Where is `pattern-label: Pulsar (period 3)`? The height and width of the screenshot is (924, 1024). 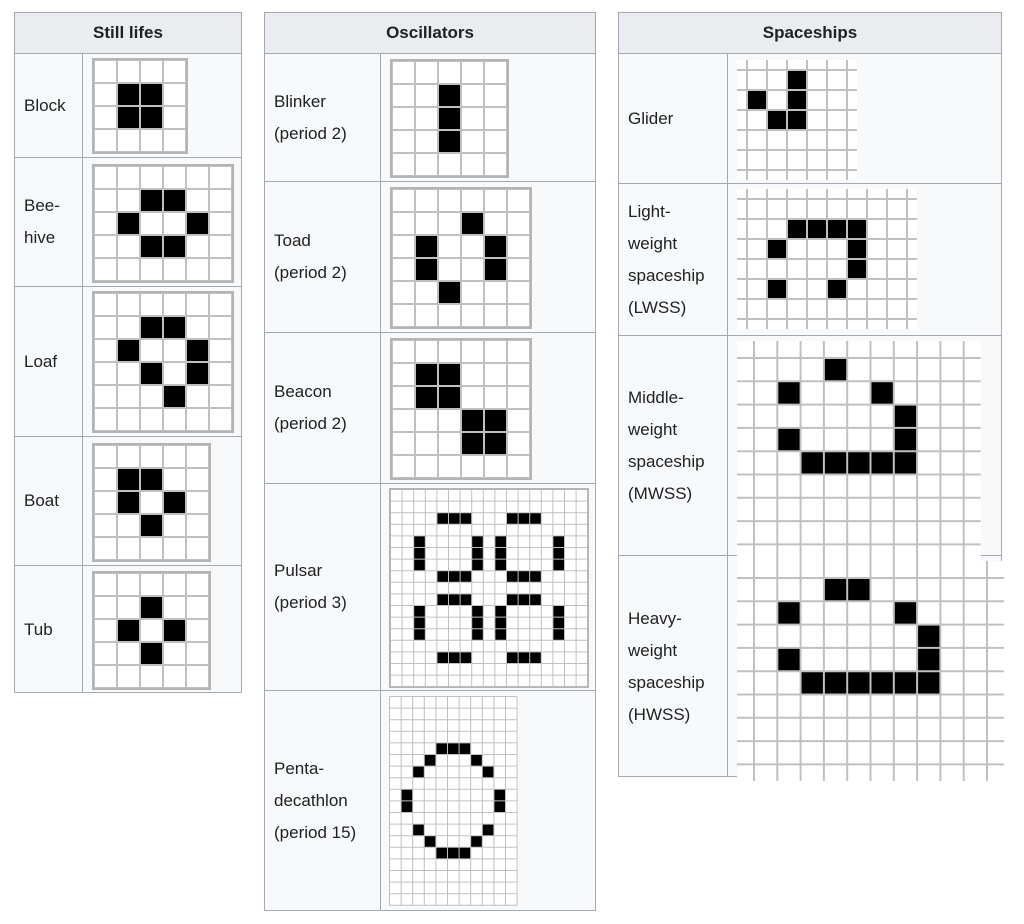
pattern-label: Pulsar (period 3) is located at coordinates (323, 587).